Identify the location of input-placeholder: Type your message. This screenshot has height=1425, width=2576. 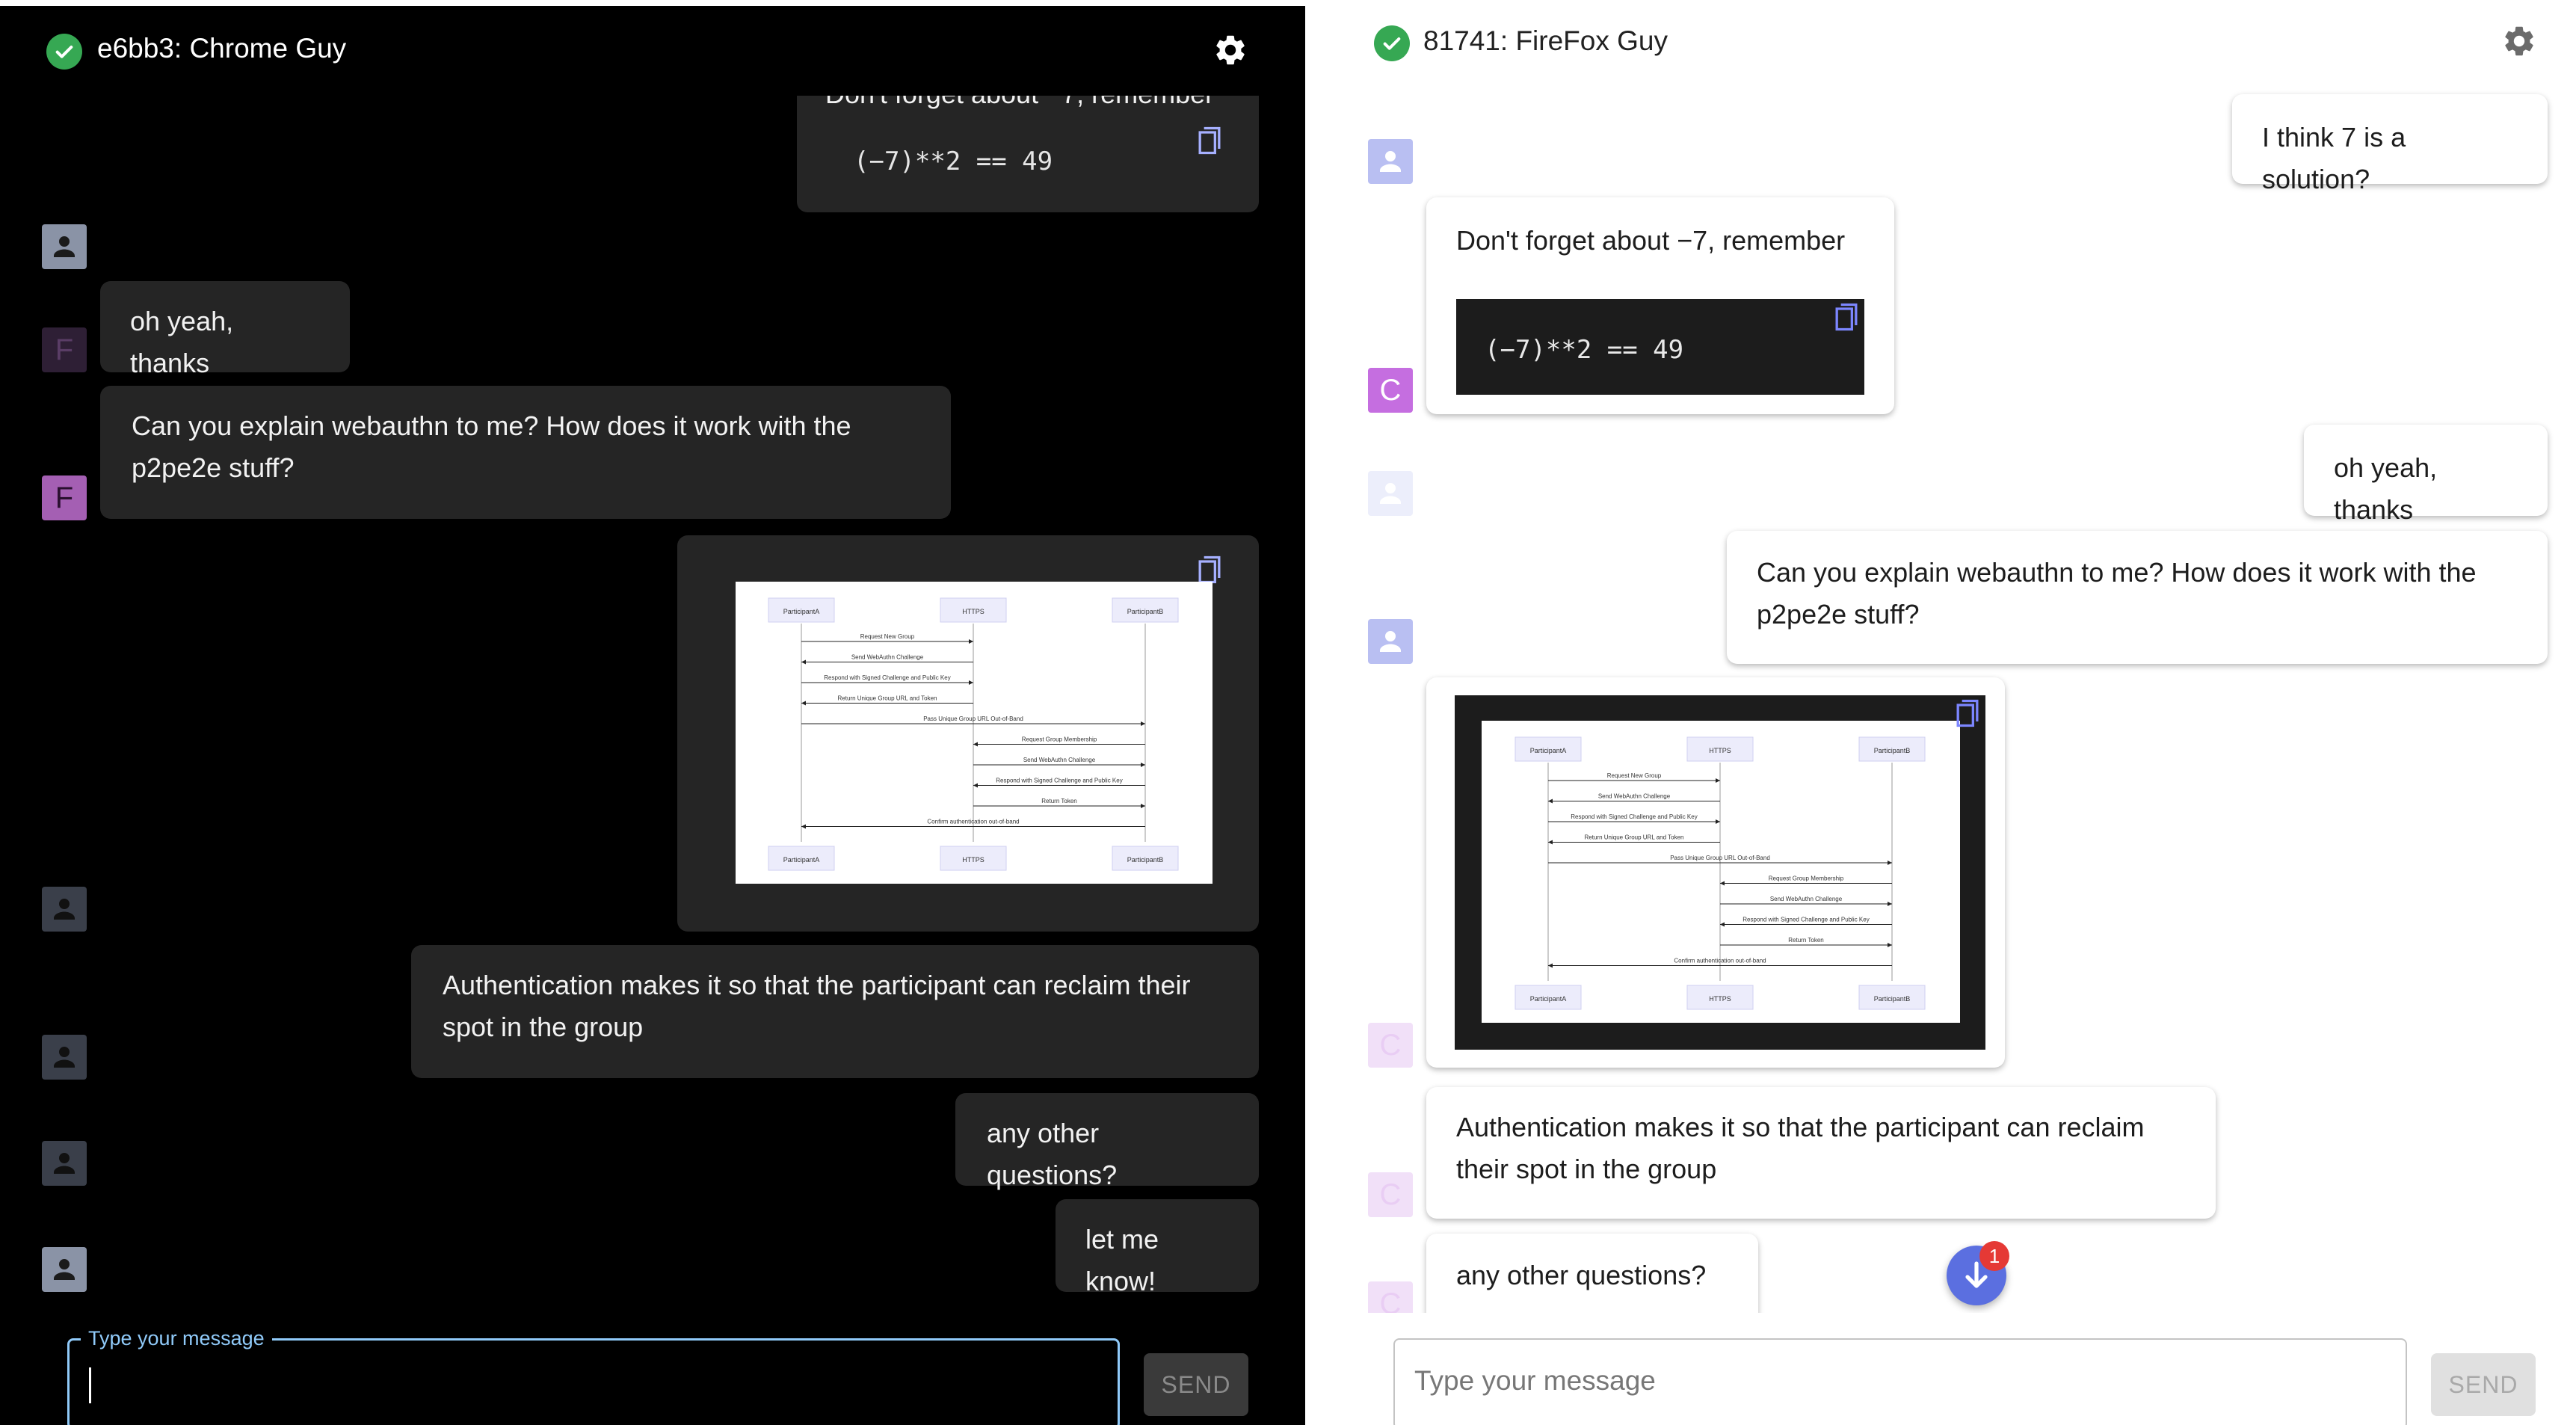
(1535, 1380).